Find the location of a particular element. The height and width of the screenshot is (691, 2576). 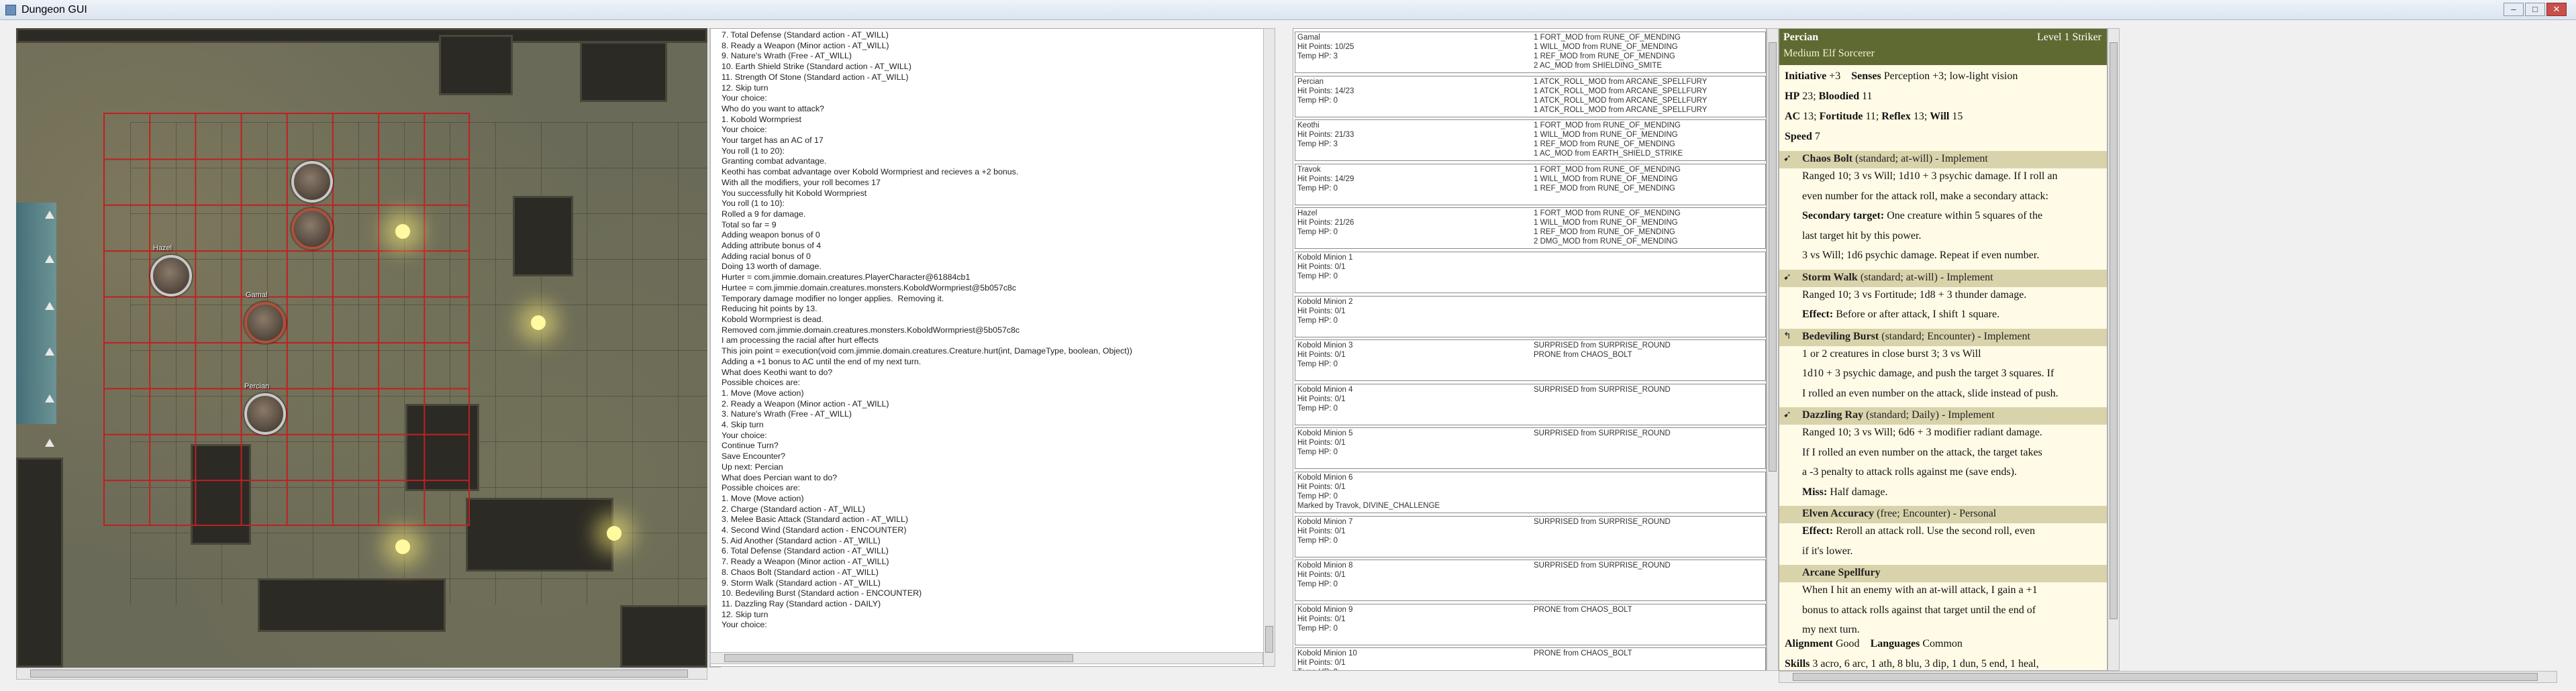

minimize-button: – is located at coordinates (2514, 9).